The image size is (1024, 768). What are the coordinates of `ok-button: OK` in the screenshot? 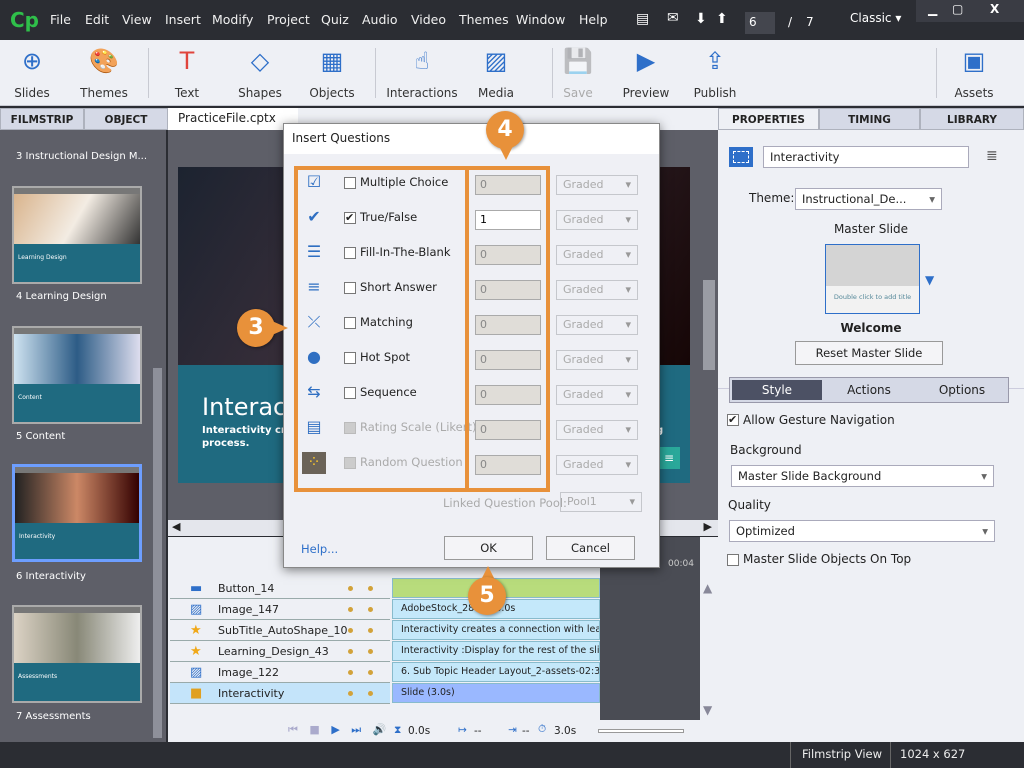 It's located at (488, 548).